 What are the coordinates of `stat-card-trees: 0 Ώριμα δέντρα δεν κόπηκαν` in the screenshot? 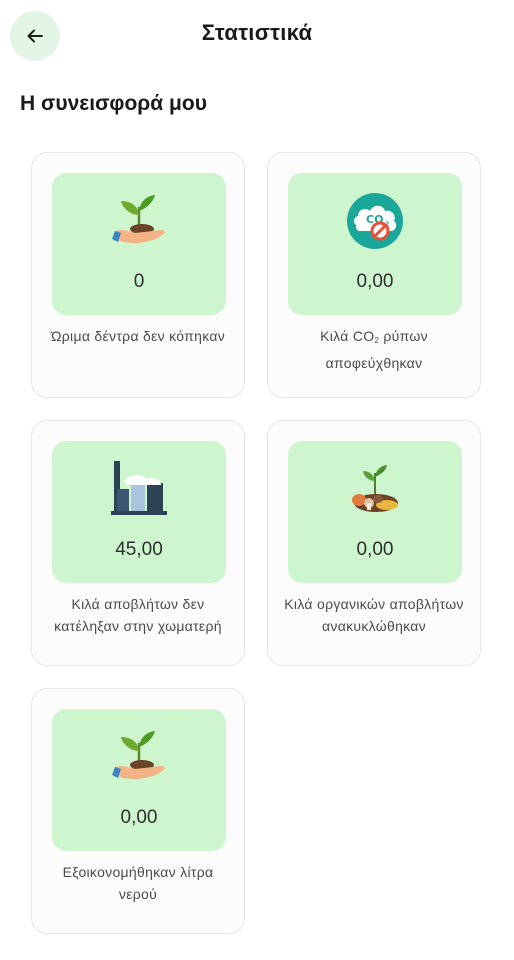 It's located at (138, 275).